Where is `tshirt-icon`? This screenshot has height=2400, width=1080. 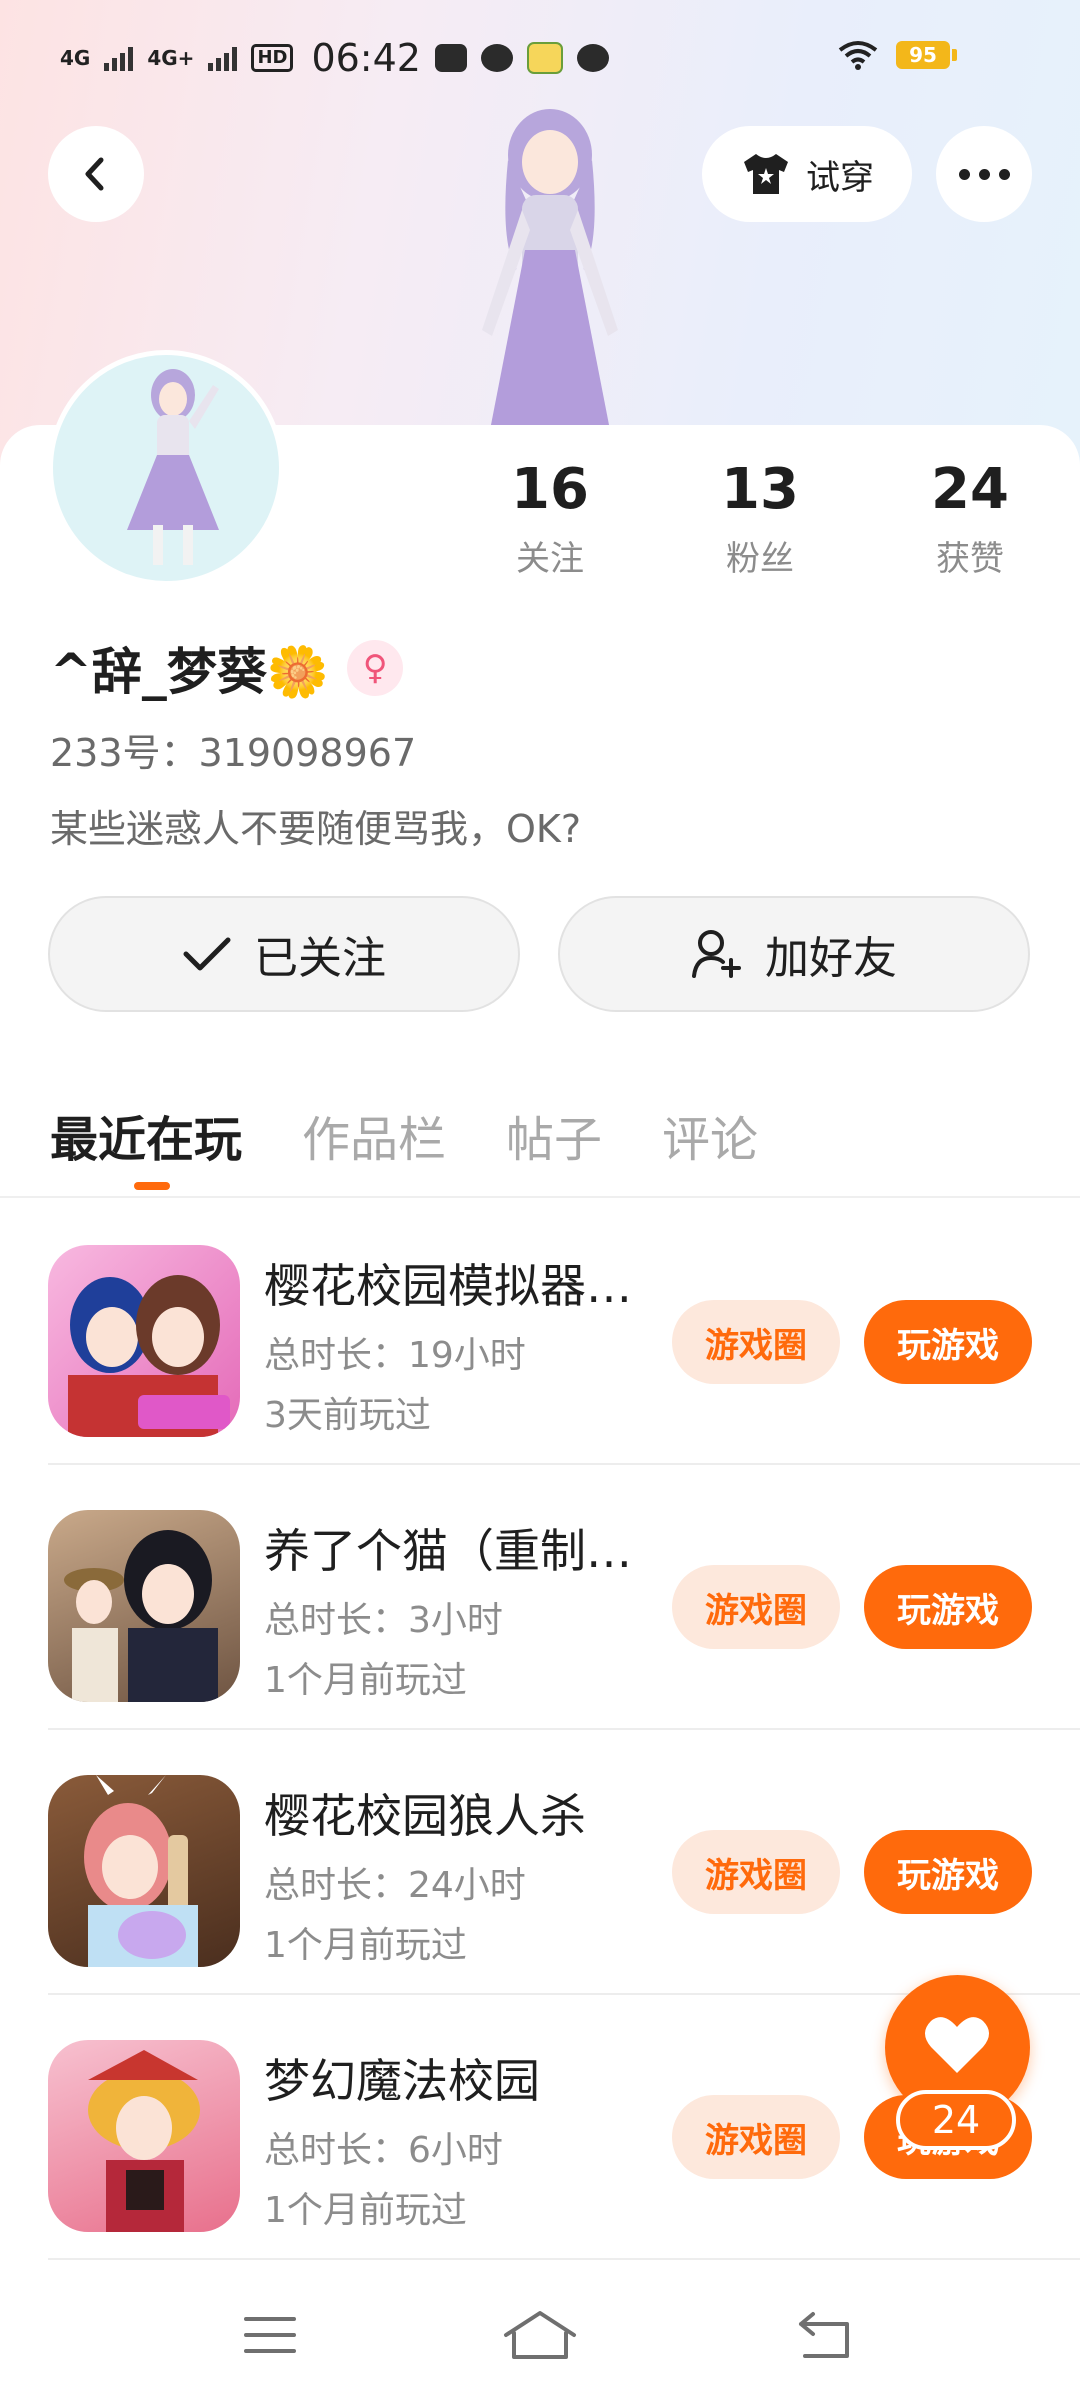
tshirt-icon is located at coordinates (766, 174).